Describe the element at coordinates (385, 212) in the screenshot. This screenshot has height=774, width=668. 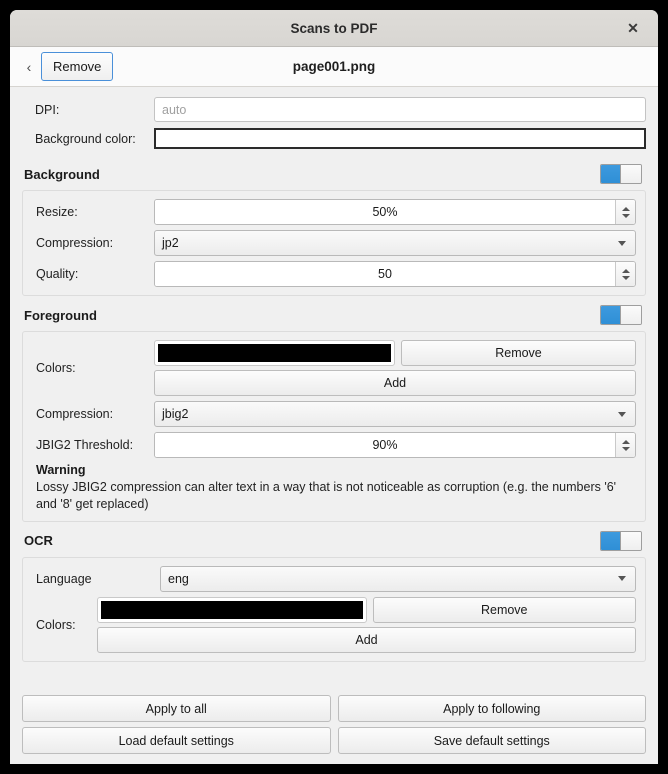
I see `resize-value: 50%` at that location.